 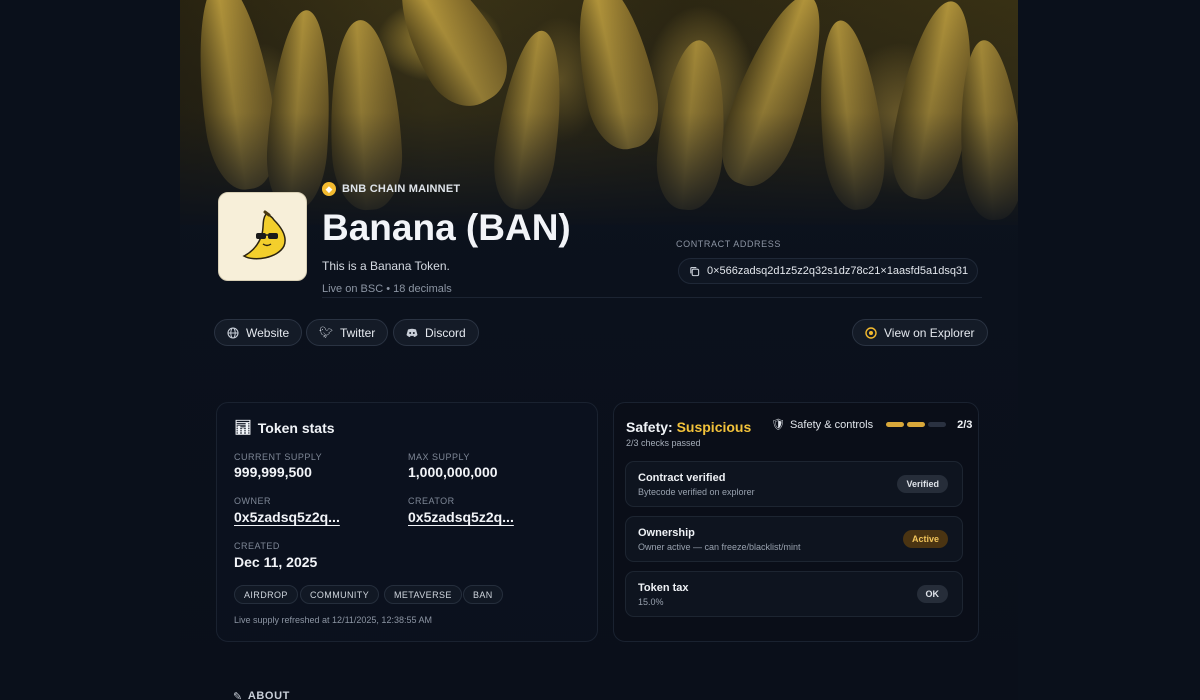 I want to click on safety-controls-label: Safety & controls, so click(x=831, y=424).